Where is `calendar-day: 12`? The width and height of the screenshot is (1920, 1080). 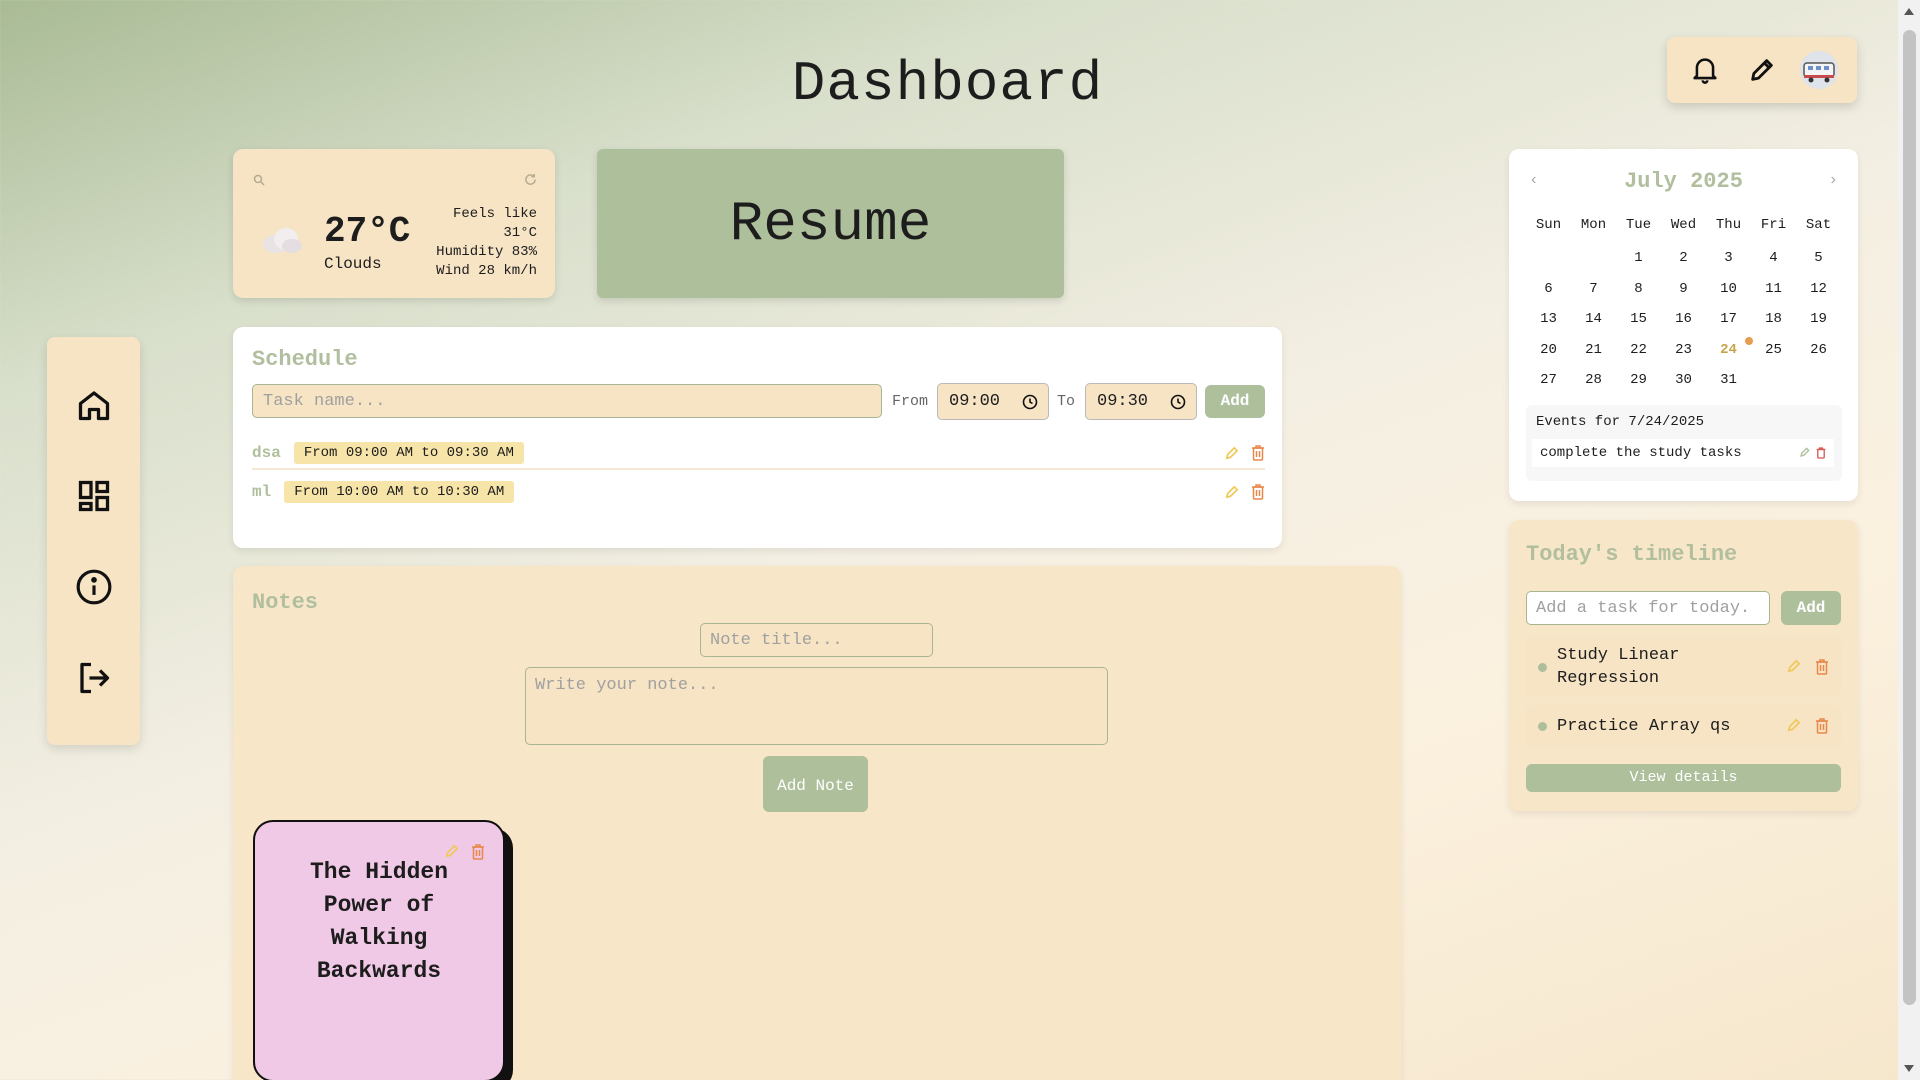 calendar-day: 12 is located at coordinates (1818, 289).